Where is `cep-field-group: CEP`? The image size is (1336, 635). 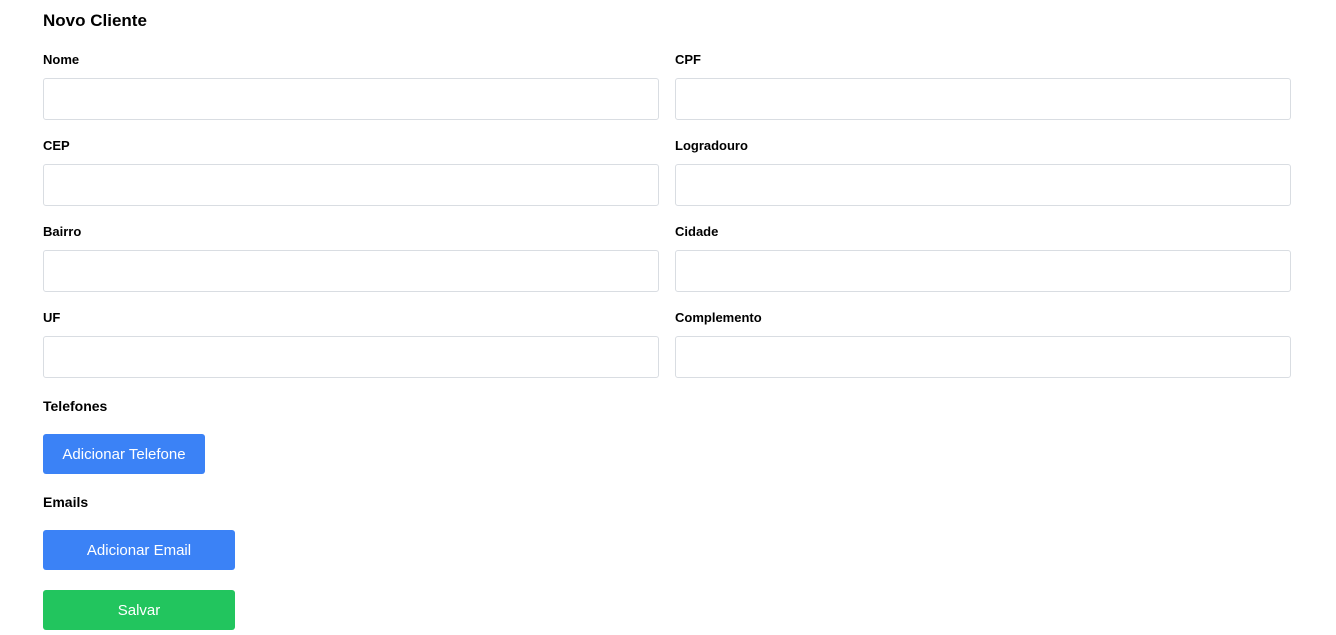
cep-field-group: CEP is located at coordinates (351, 172).